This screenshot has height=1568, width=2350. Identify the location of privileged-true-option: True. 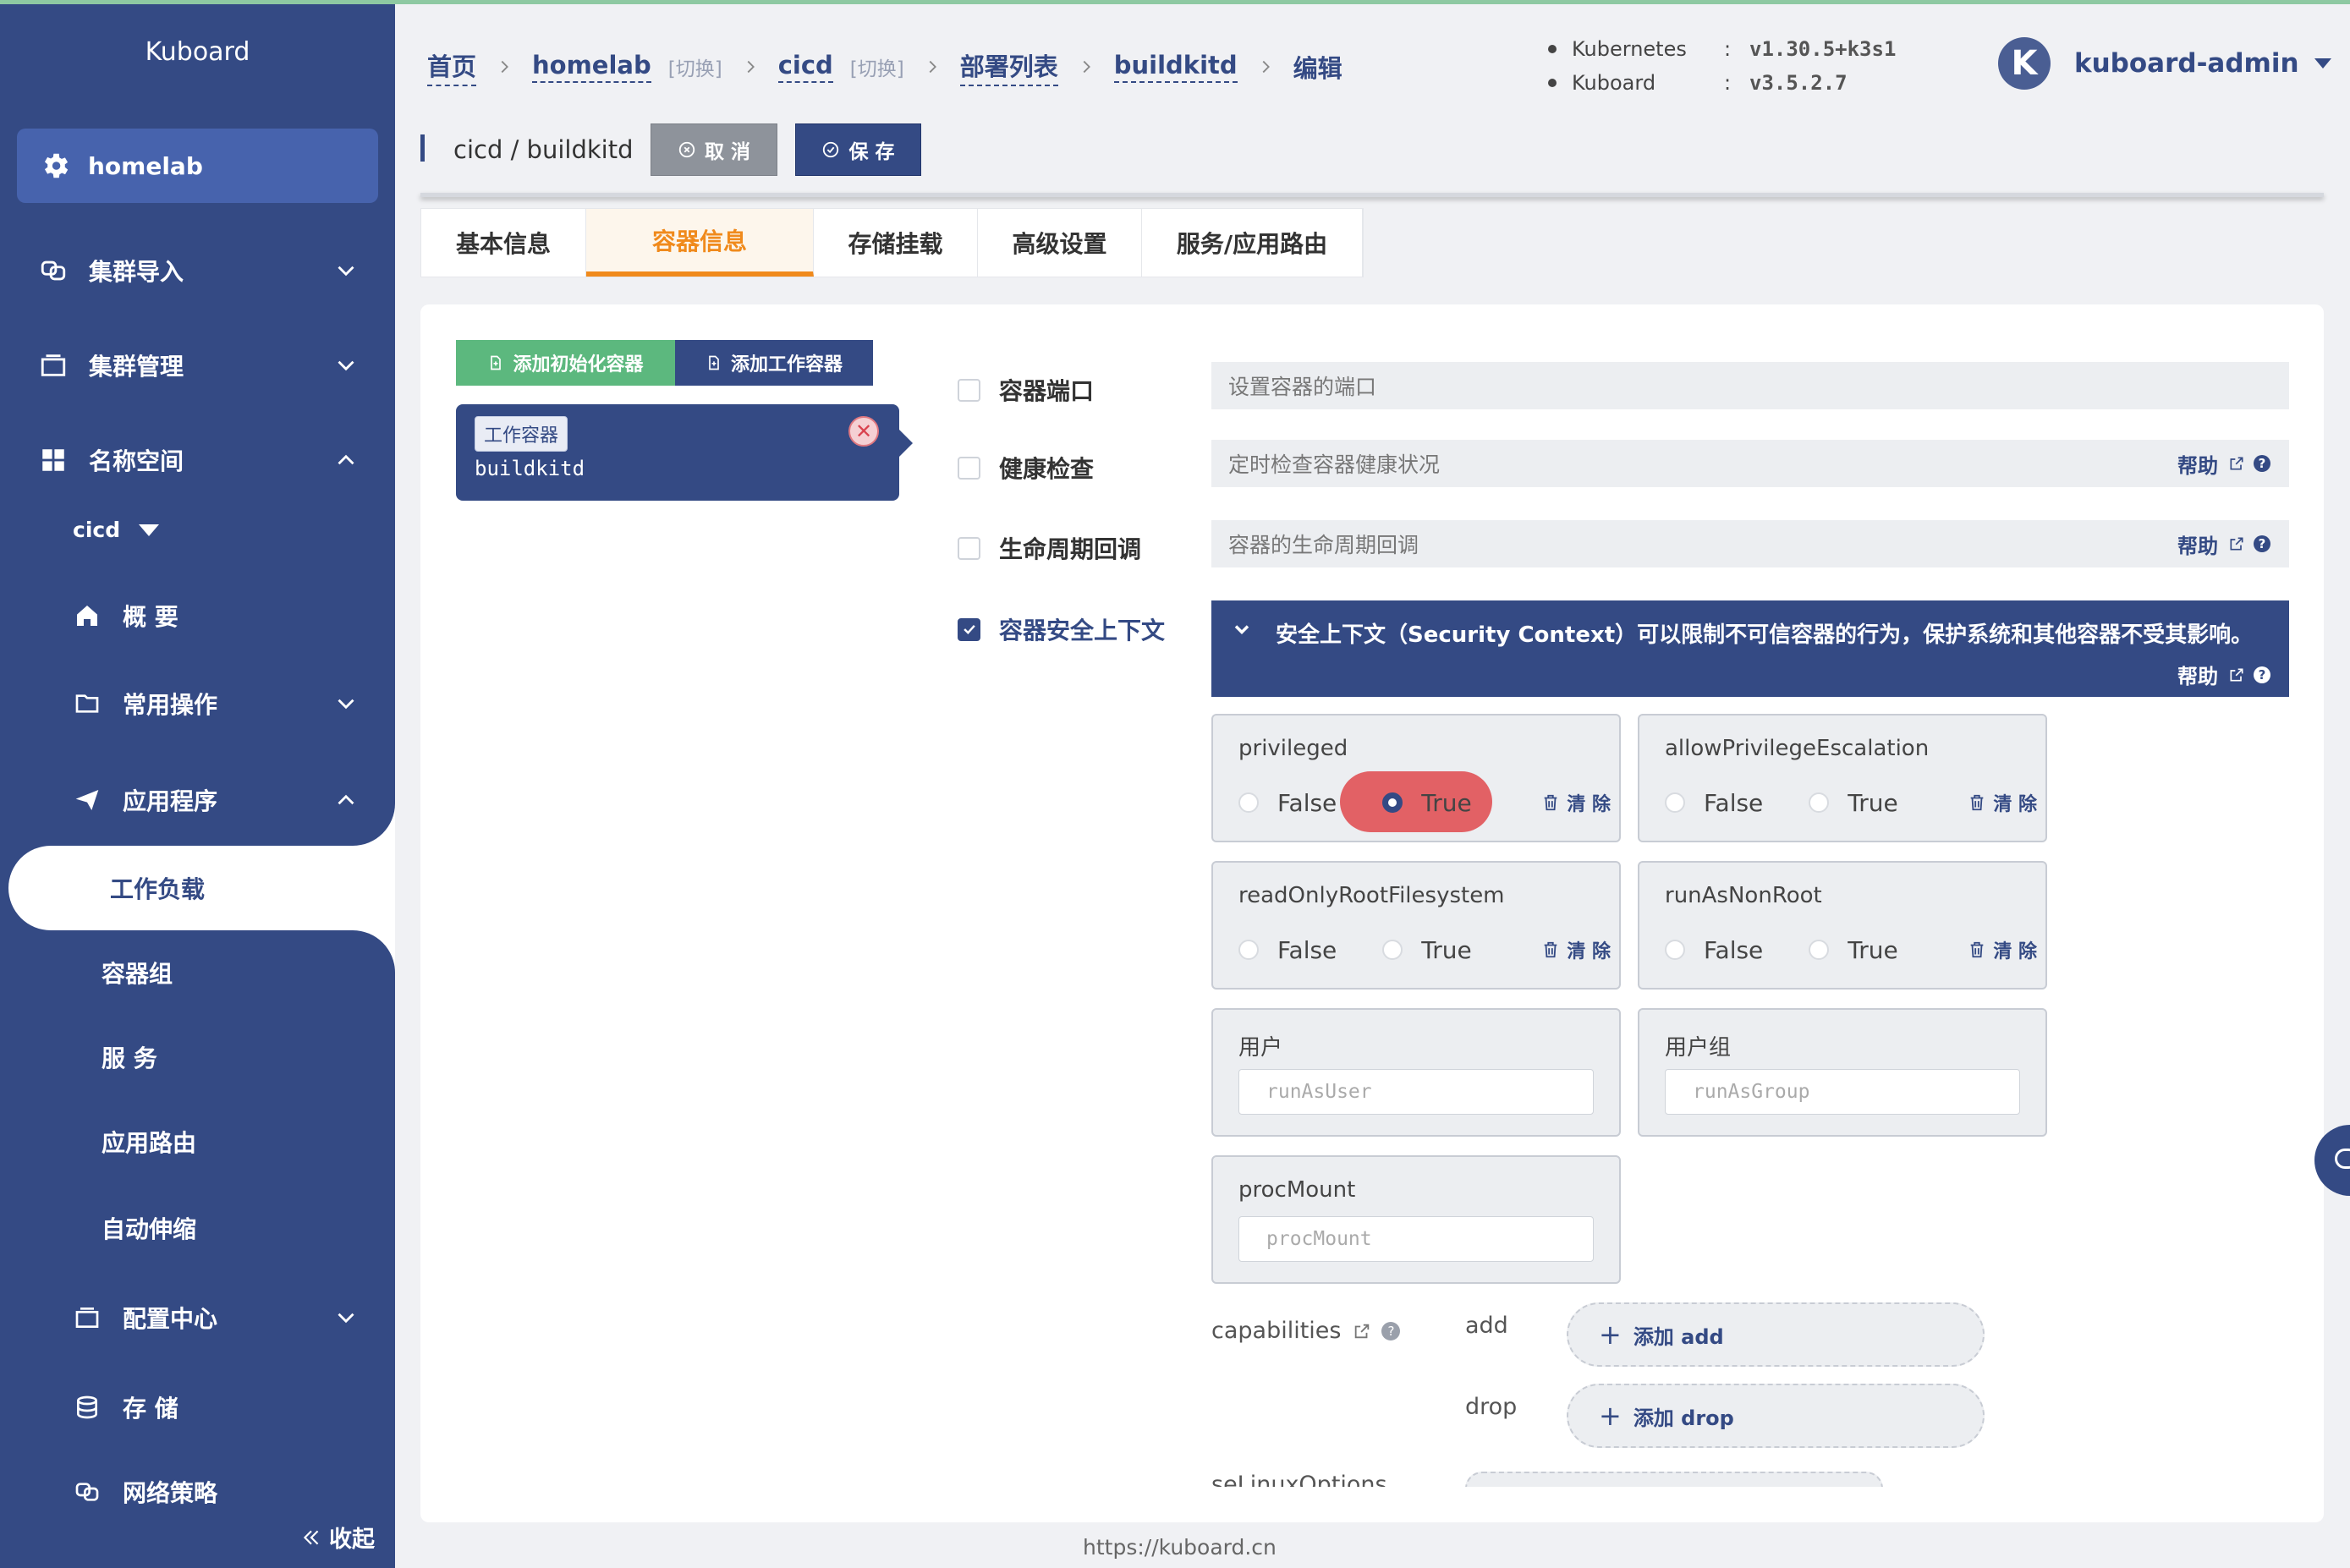
(1427, 803).